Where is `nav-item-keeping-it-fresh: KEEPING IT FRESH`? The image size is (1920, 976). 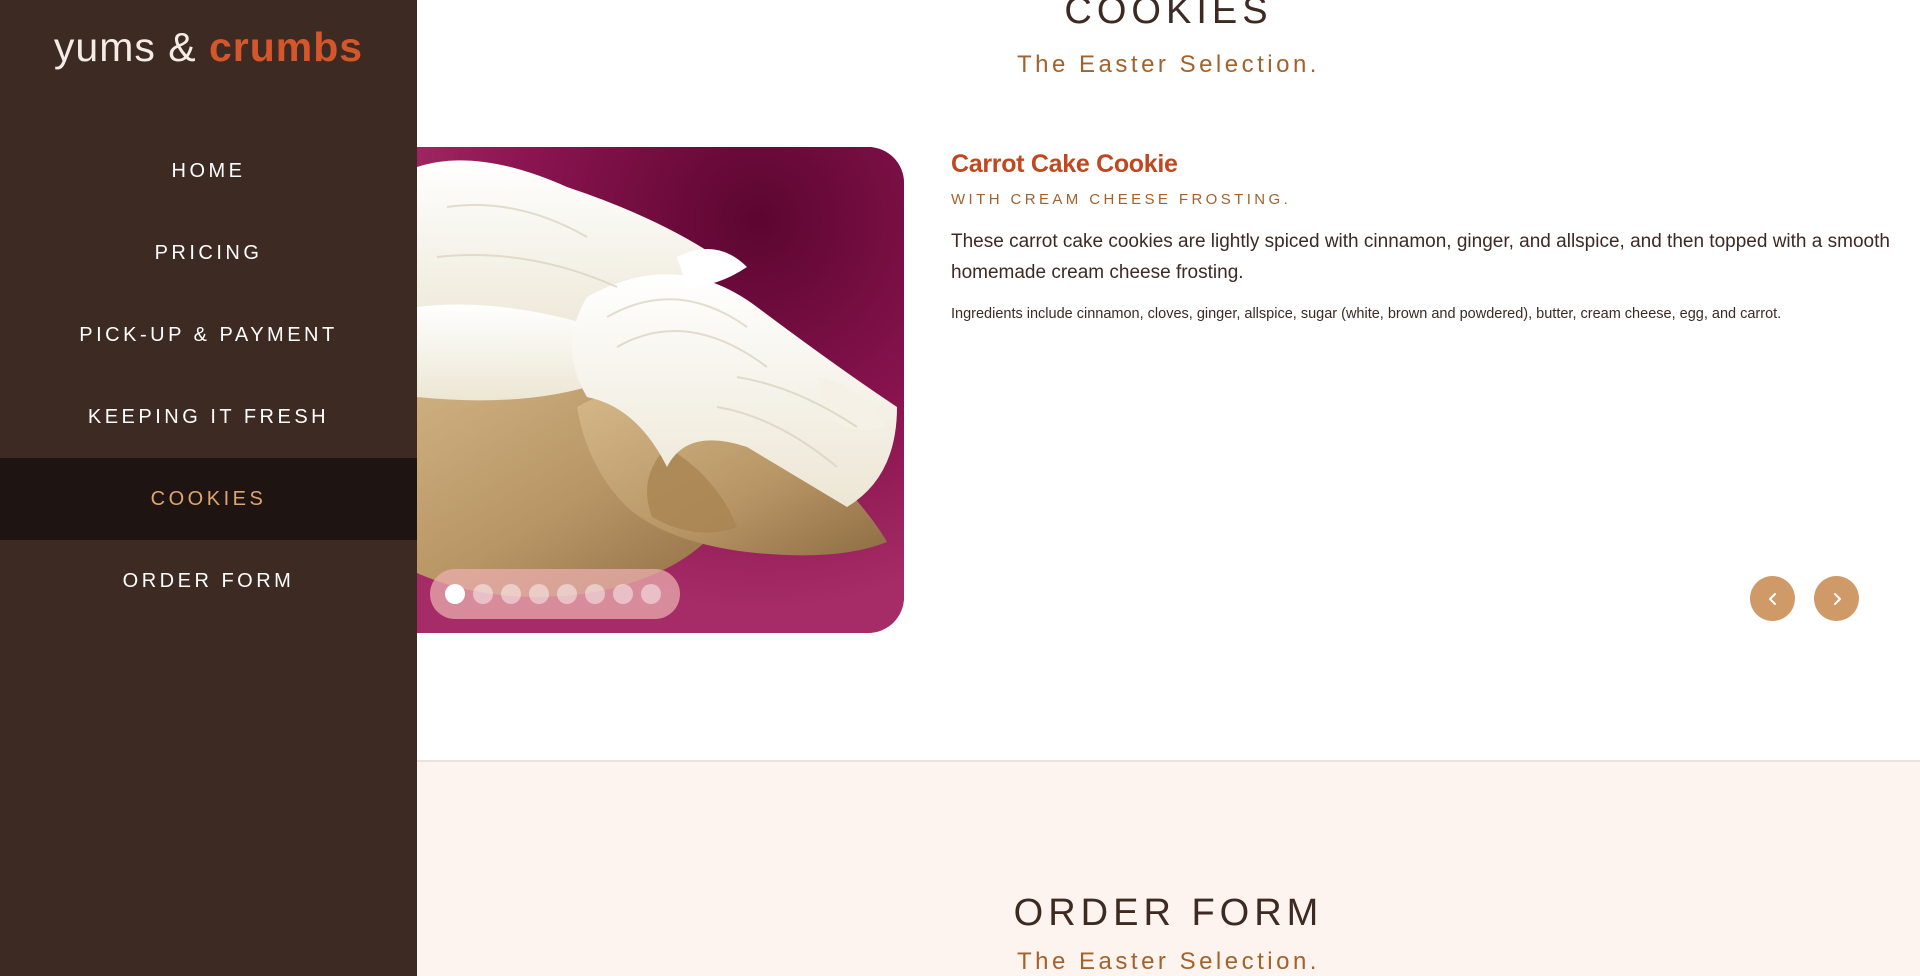
nav-item-keeping-it-fresh: KEEPING IT FRESH is located at coordinates (208, 417).